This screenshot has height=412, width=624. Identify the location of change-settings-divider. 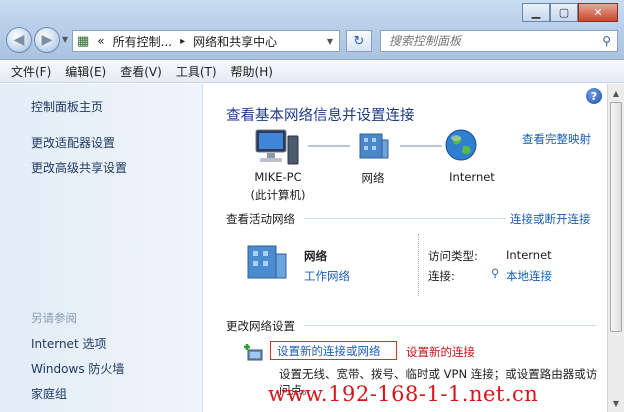
(450, 325).